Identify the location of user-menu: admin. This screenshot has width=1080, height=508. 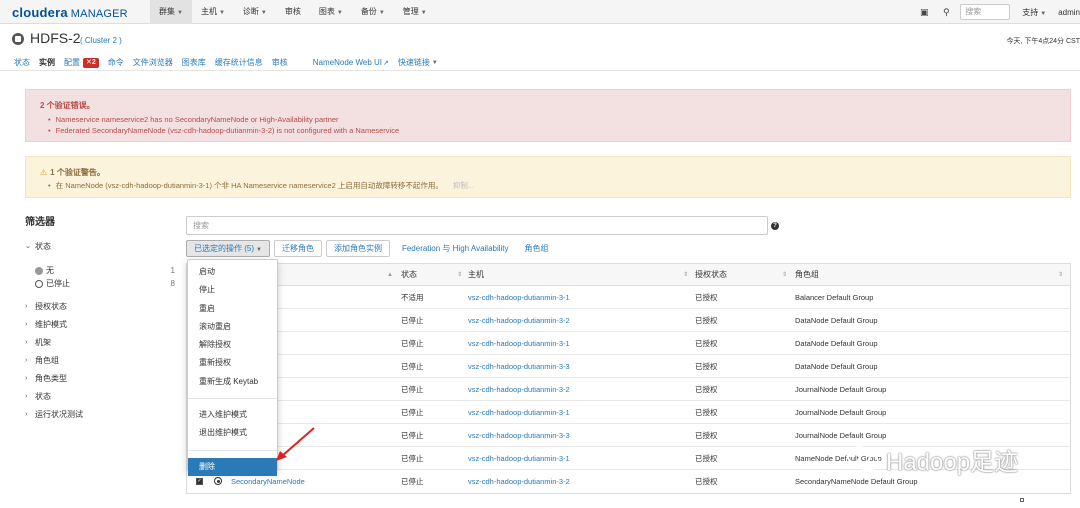
(1069, 12).